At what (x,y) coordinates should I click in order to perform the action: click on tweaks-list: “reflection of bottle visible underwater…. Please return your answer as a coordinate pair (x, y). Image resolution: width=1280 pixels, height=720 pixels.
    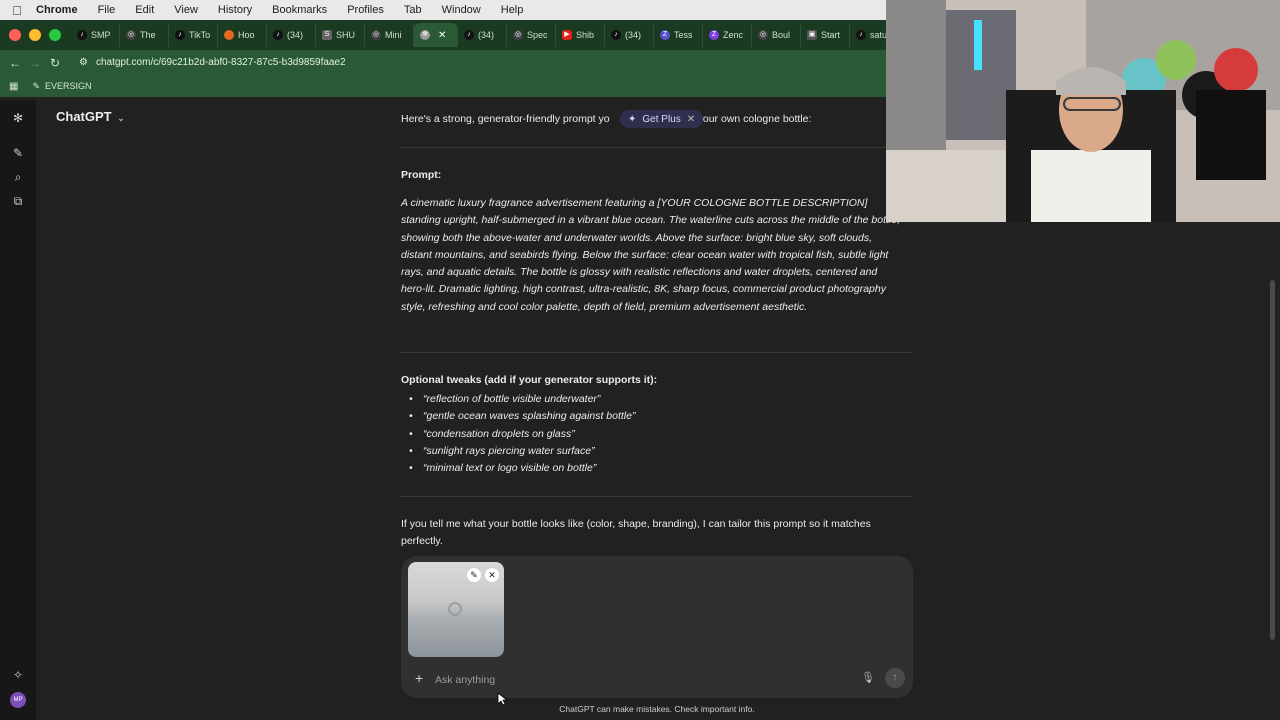
    Looking at the image, I should click on (657, 434).